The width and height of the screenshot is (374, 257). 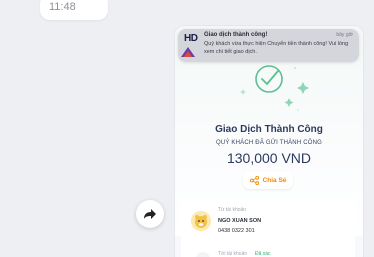 What do you see at coordinates (236, 35) in the screenshot?
I see `notification-title: Giao dịch thành công!` at bounding box center [236, 35].